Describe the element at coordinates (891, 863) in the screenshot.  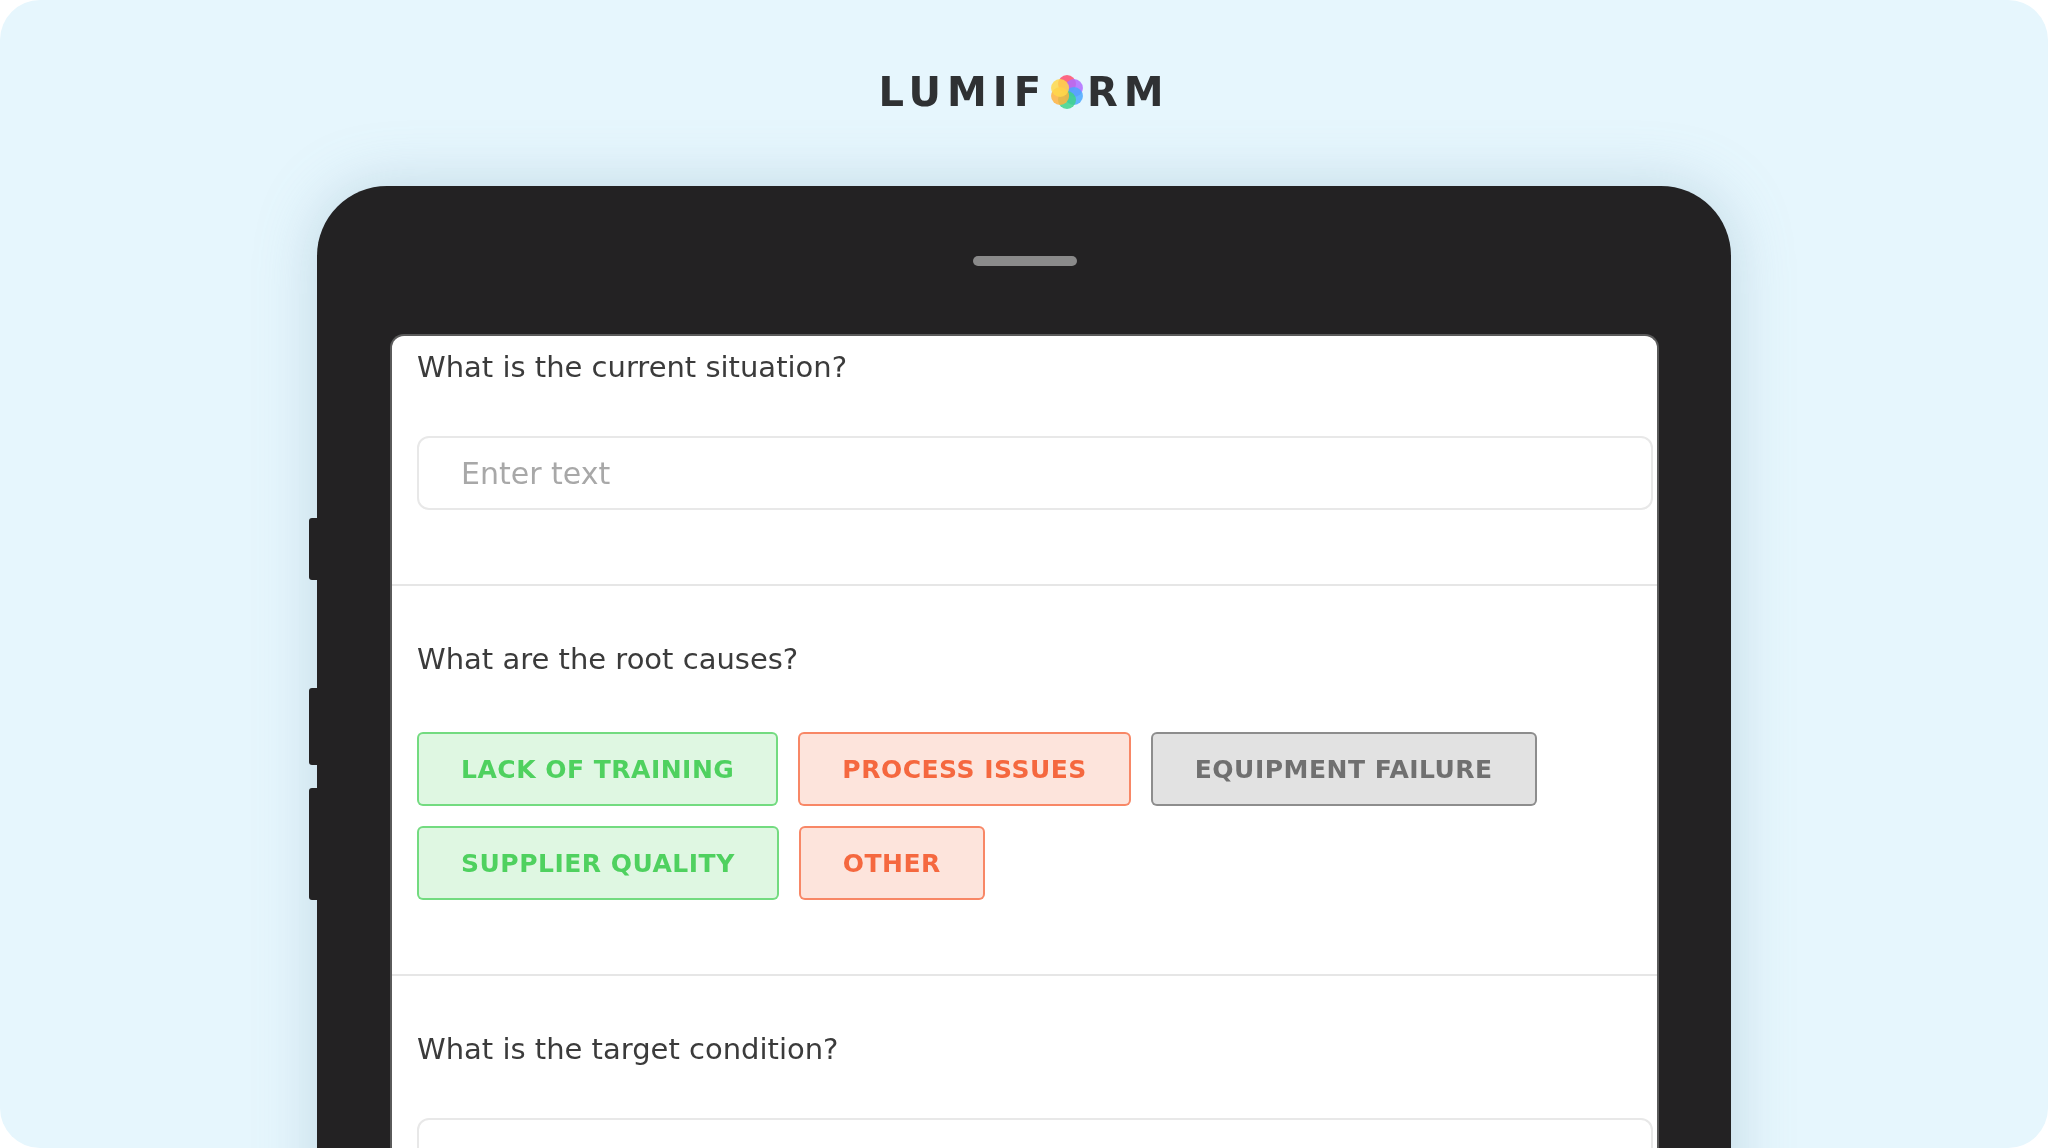
I see `answer-chip: OTHER` at that location.